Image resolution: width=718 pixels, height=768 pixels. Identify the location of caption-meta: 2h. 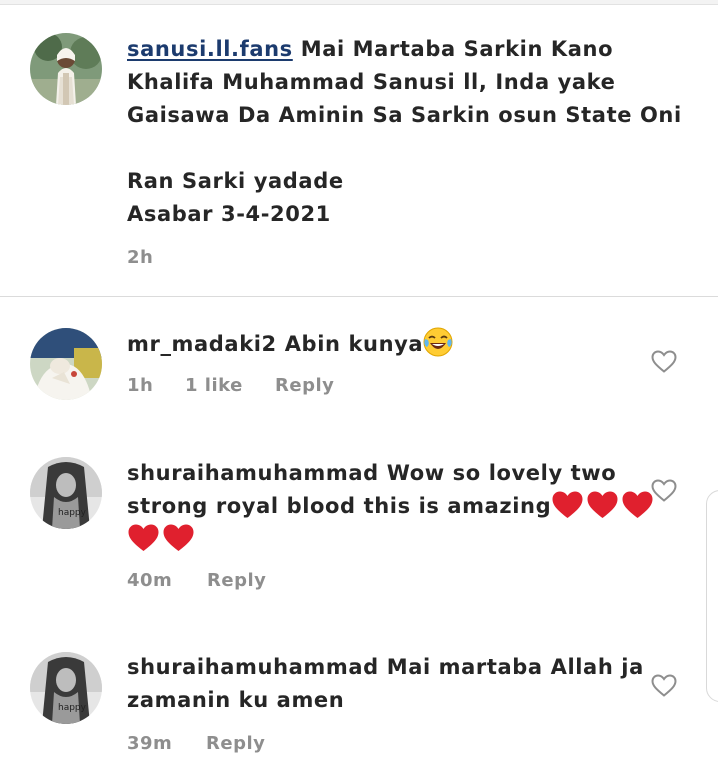
(140, 257).